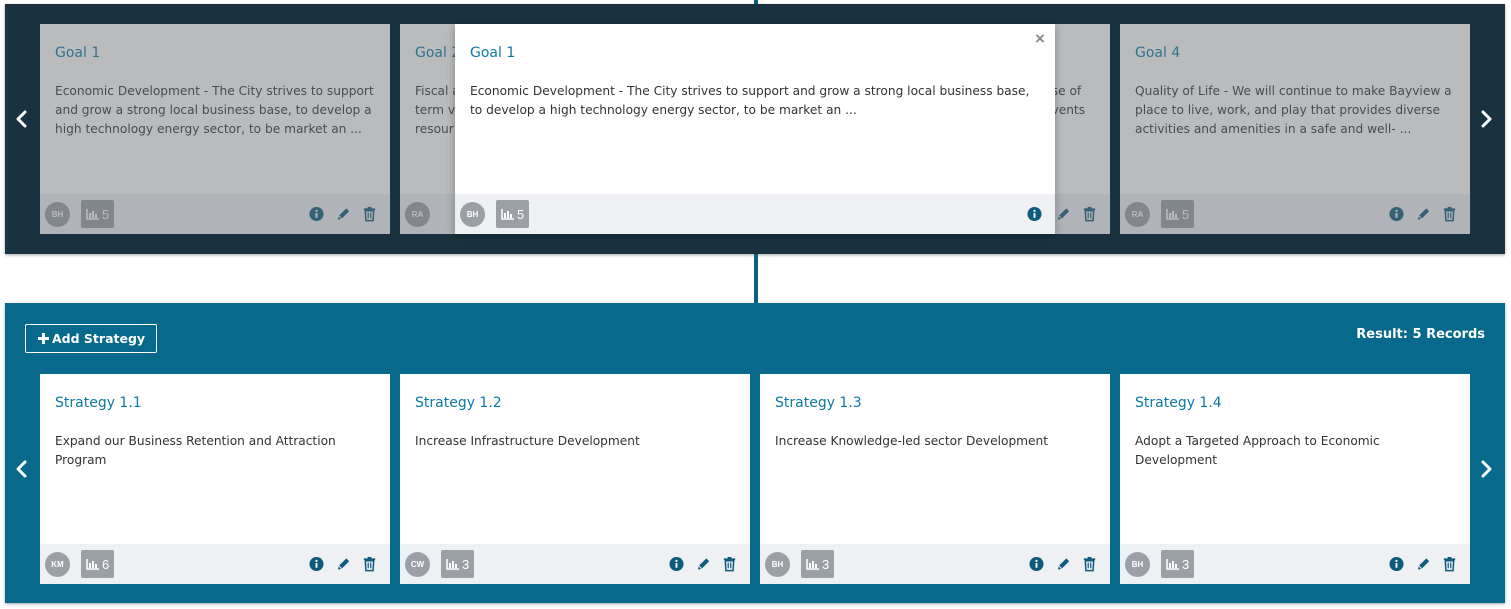  I want to click on plus-icon, so click(43, 338).